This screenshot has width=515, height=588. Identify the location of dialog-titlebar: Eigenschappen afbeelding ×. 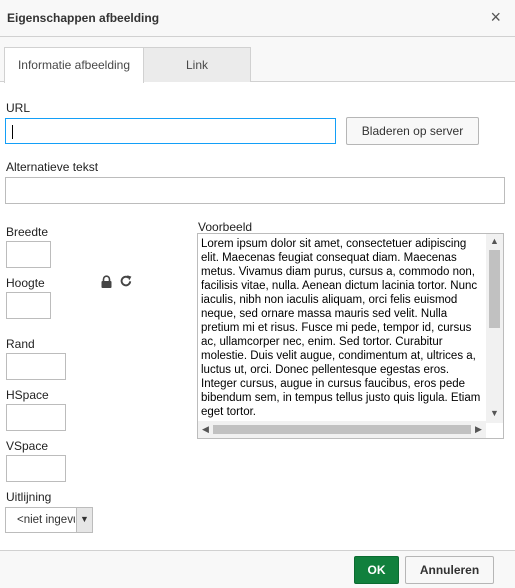
(257, 18).